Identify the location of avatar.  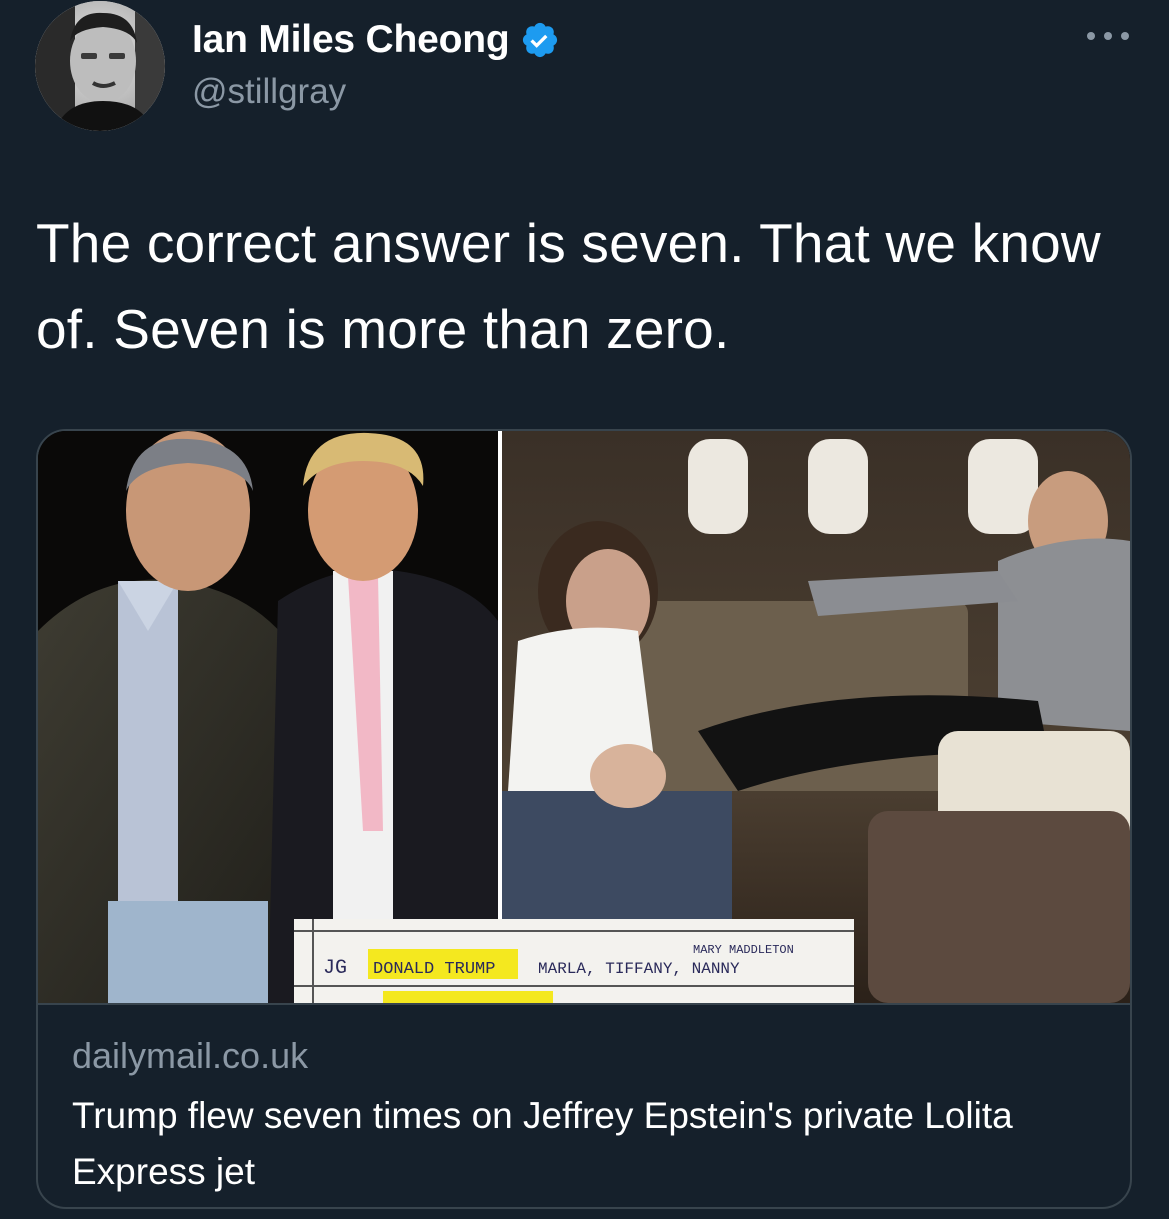
(100, 66).